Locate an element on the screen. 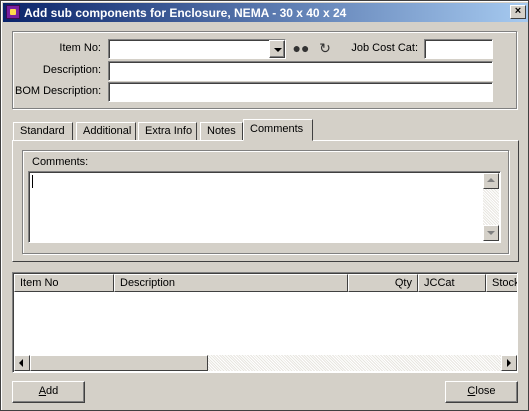 The width and height of the screenshot is (529, 411). item-no-combobox is located at coordinates (197, 49).